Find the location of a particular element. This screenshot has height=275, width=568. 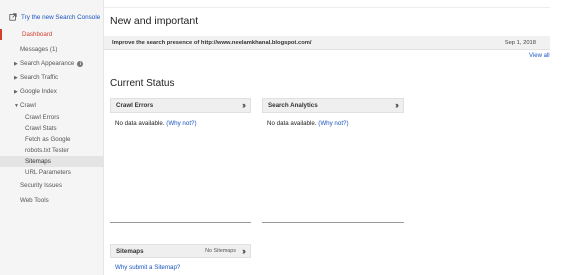

sidebar-item-crawl-errors: Crawl Errors is located at coordinates (52, 117).